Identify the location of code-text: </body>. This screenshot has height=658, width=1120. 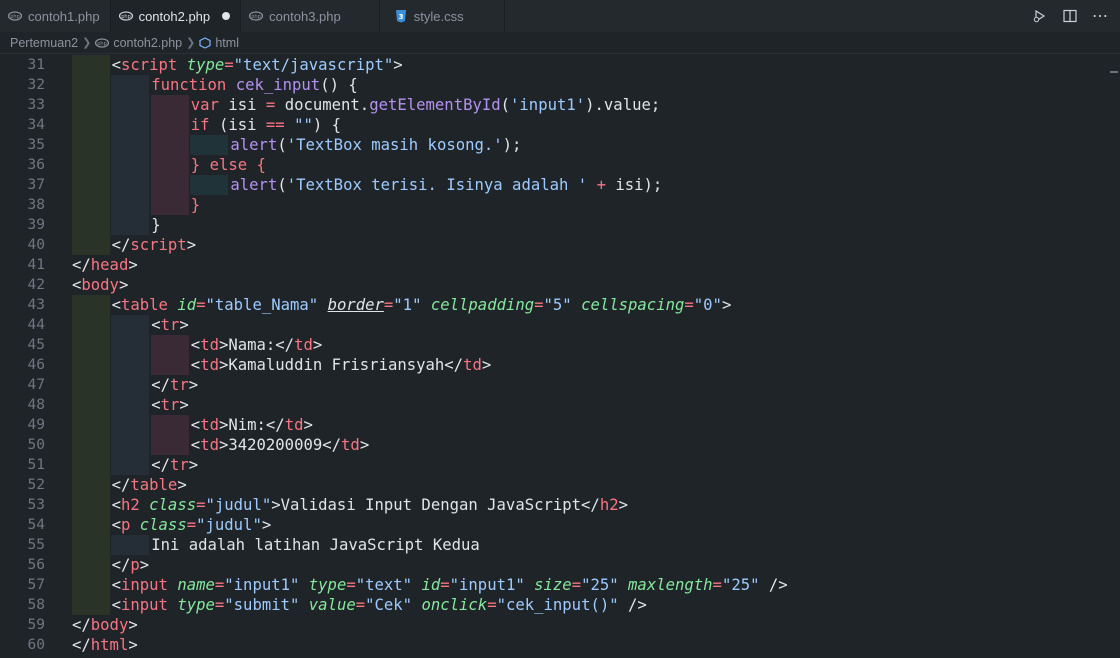
(105, 625).